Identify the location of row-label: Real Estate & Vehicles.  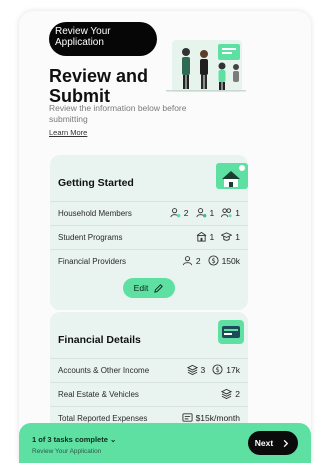
(98, 394).